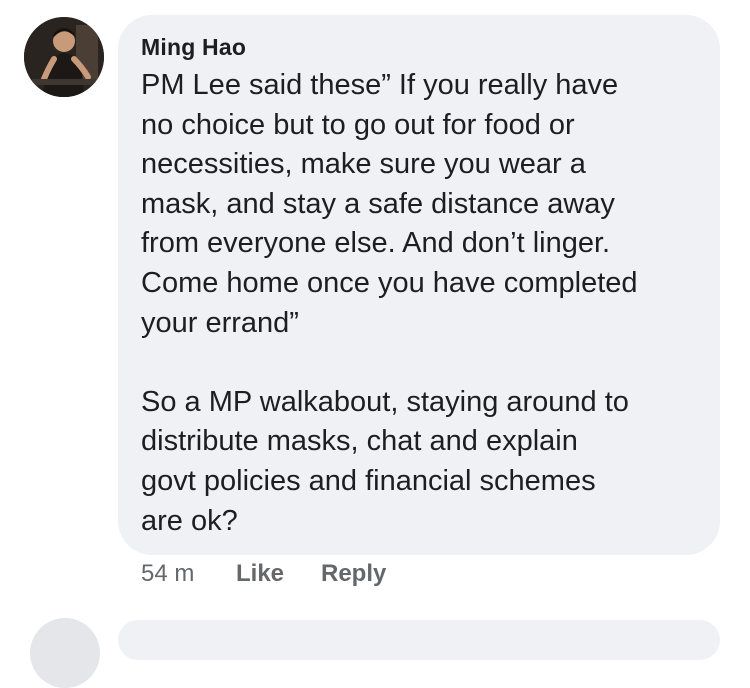  I want to click on next-comment-bubble, so click(419, 640).